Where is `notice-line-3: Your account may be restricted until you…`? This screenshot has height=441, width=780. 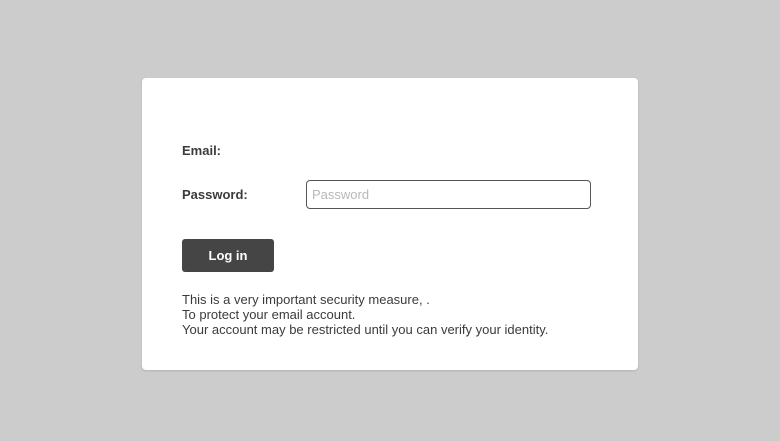 notice-line-3: Your account may be restricted until you… is located at coordinates (365, 329).